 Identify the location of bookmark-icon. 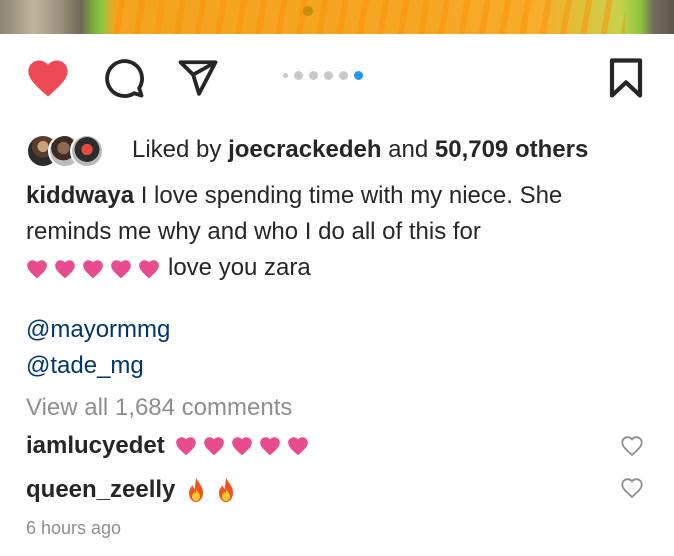
(626, 78).